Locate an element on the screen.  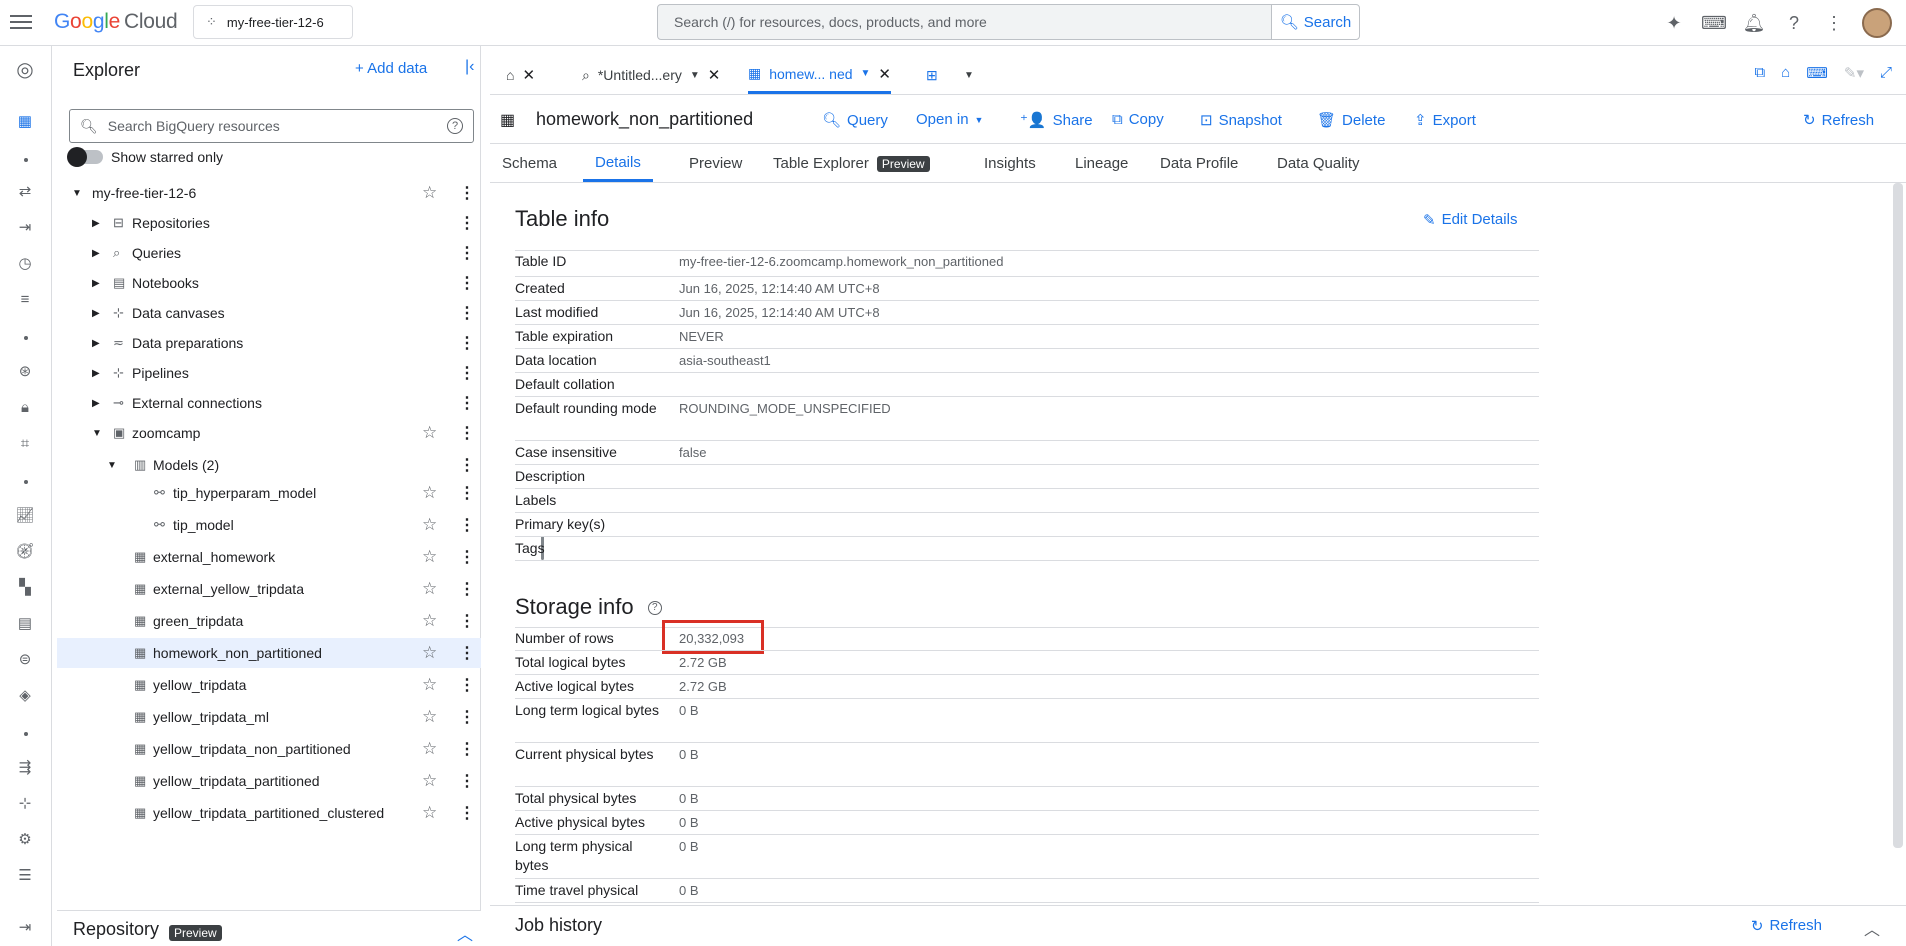
compose-icon: ⧉ is located at coordinates (1759, 73).